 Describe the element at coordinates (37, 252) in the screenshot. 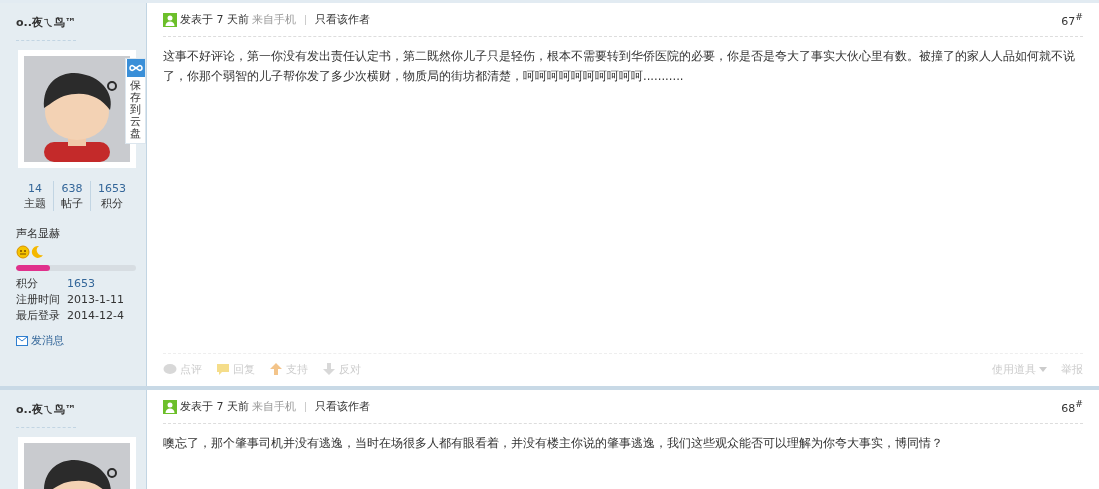

I see `moon-icon` at that location.